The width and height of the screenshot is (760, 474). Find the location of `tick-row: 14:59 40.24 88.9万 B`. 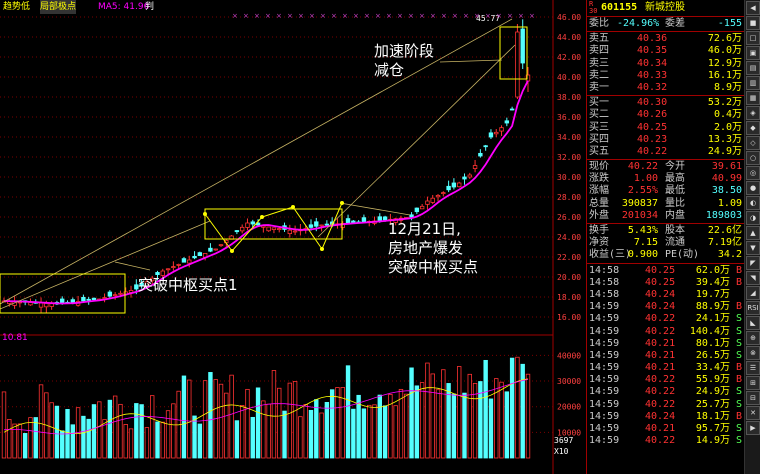

tick-row: 14:59 40.24 88.9万 B is located at coordinates (665, 307).